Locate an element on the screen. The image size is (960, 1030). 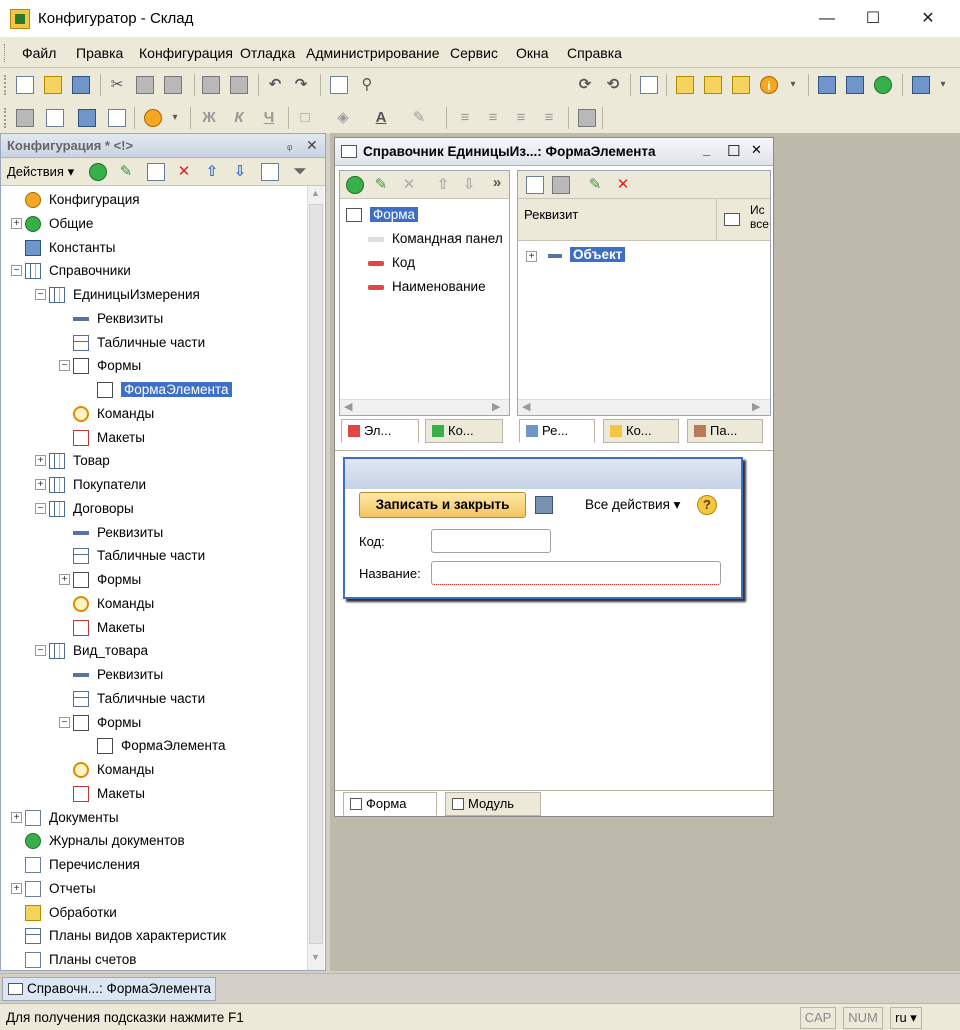
scroll-left-icon: ◀ is located at coordinates (526, 406).